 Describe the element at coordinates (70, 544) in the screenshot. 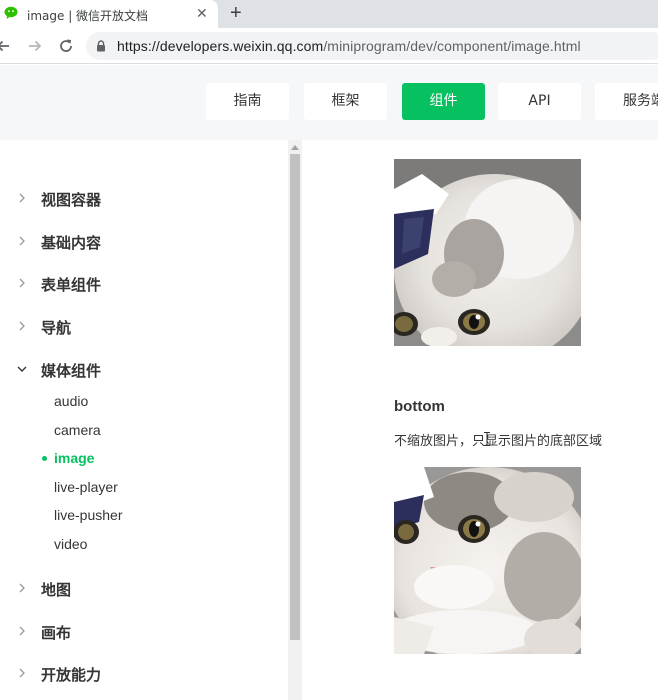

I see `sidebar-item-video: video` at that location.